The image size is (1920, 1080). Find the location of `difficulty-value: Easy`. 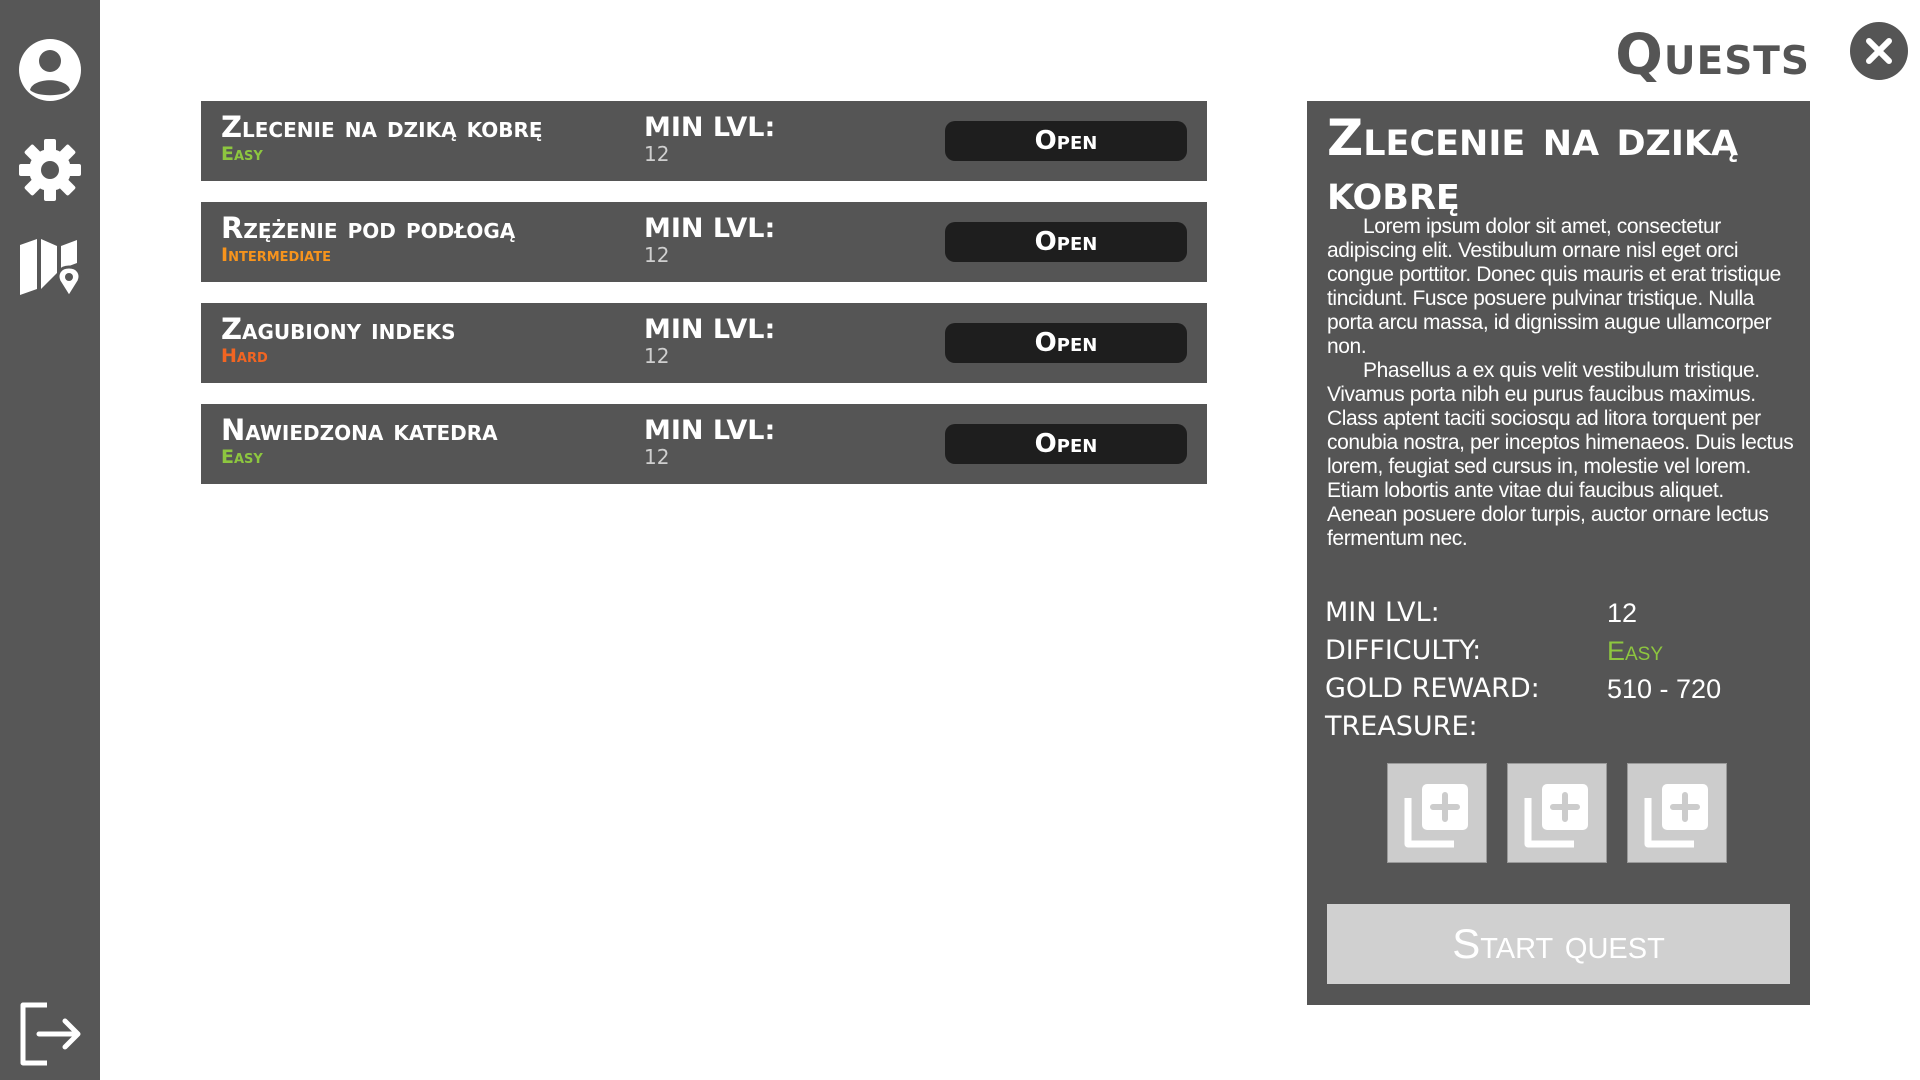

difficulty-value: Easy is located at coordinates (1635, 651).